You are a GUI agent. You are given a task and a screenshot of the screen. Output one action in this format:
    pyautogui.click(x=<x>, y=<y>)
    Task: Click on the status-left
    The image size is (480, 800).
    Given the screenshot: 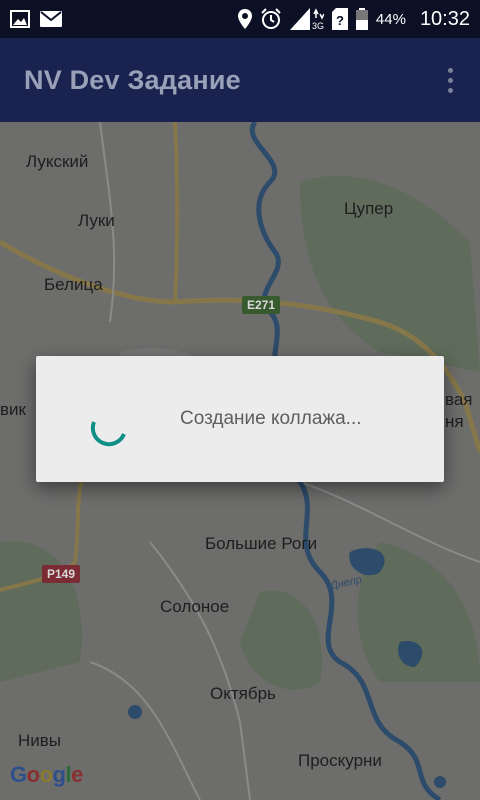 What is the action you would take?
    pyautogui.click(x=36, y=19)
    